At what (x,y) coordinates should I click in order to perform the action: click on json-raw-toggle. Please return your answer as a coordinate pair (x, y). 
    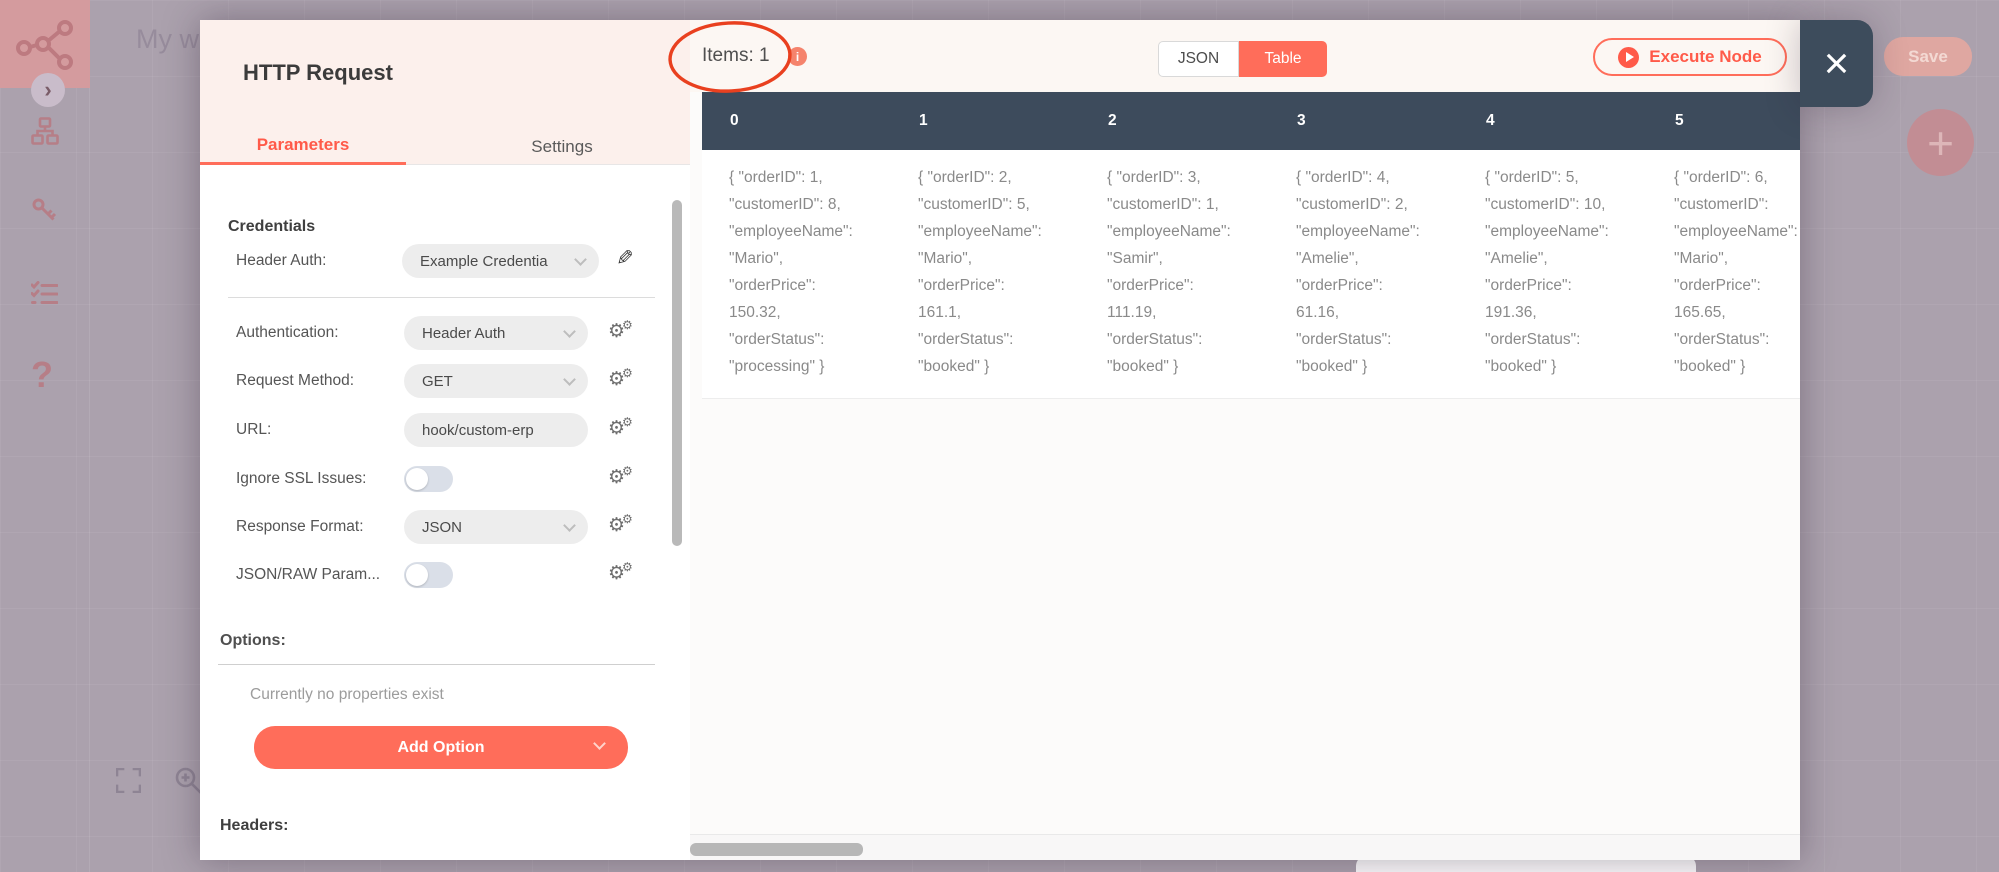
    Looking at the image, I should click on (428, 575).